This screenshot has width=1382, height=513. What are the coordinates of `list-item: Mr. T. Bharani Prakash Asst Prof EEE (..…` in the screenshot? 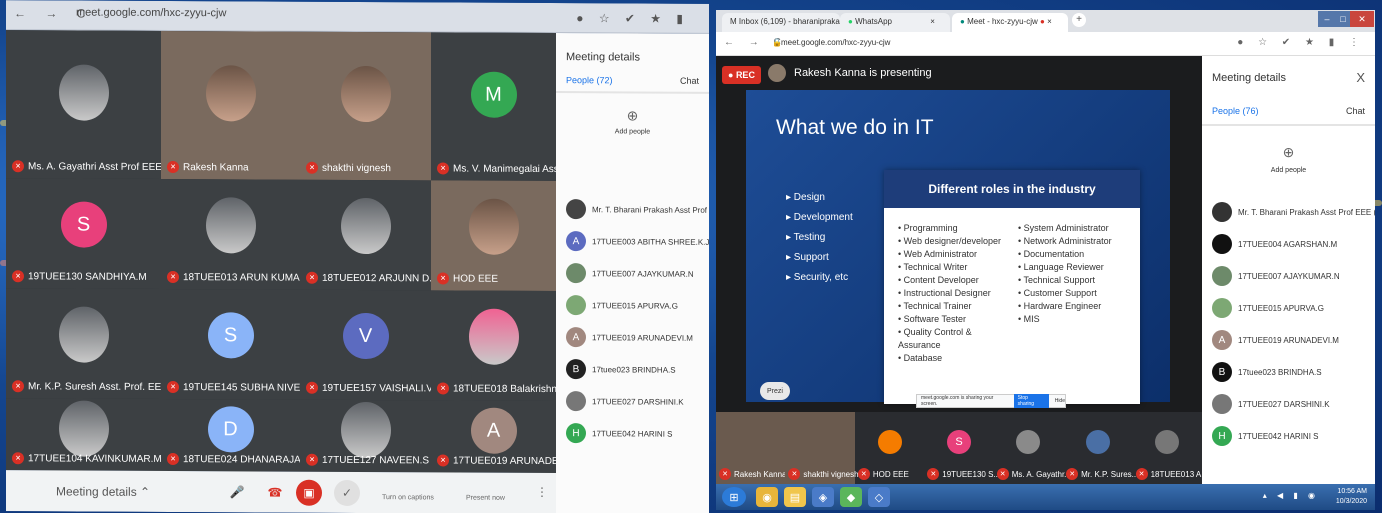 It's located at (1288, 212).